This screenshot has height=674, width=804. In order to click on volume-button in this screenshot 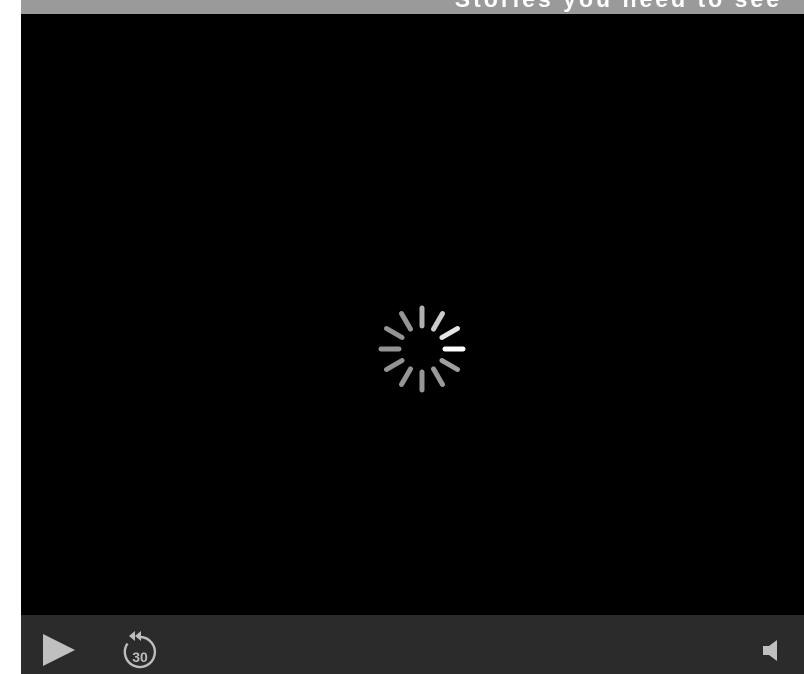, I will do `click(772, 650)`.